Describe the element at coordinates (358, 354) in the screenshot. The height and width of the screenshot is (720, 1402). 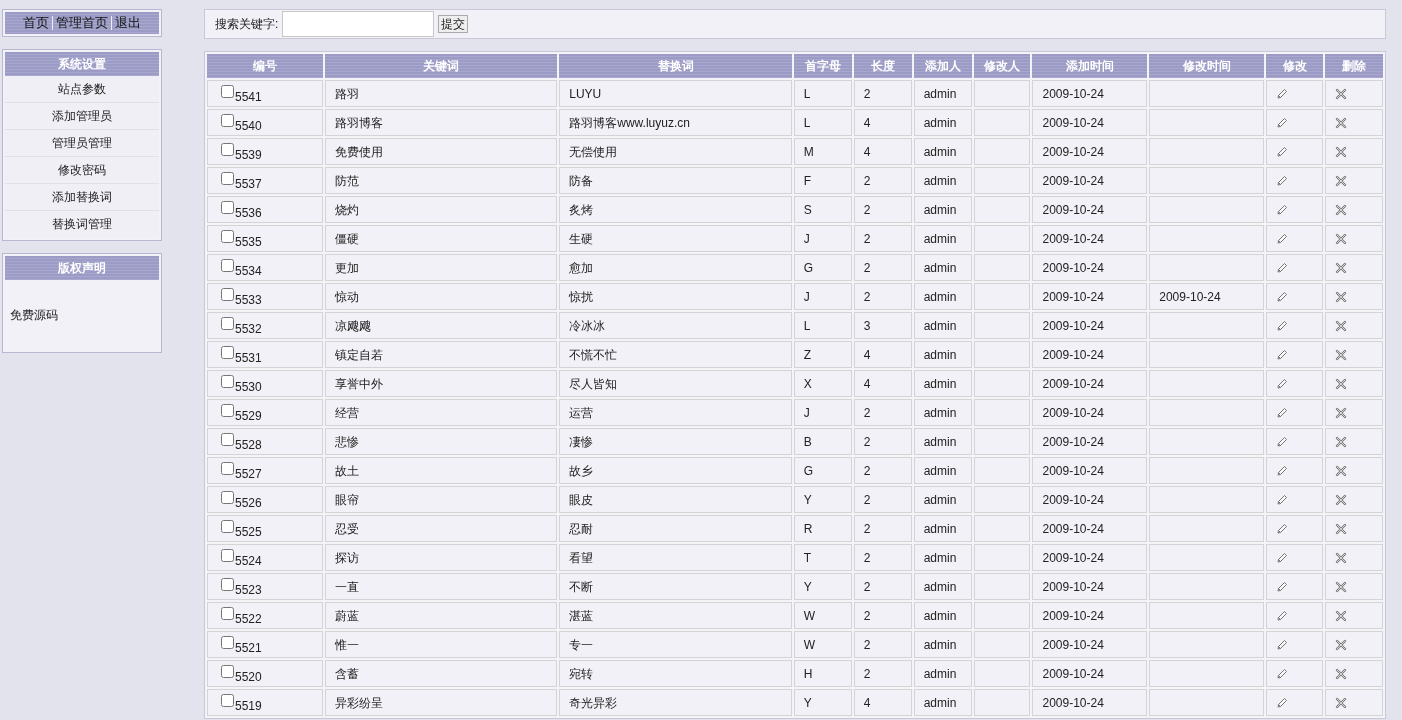
I see `keyword-text: 镇定自若` at that location.